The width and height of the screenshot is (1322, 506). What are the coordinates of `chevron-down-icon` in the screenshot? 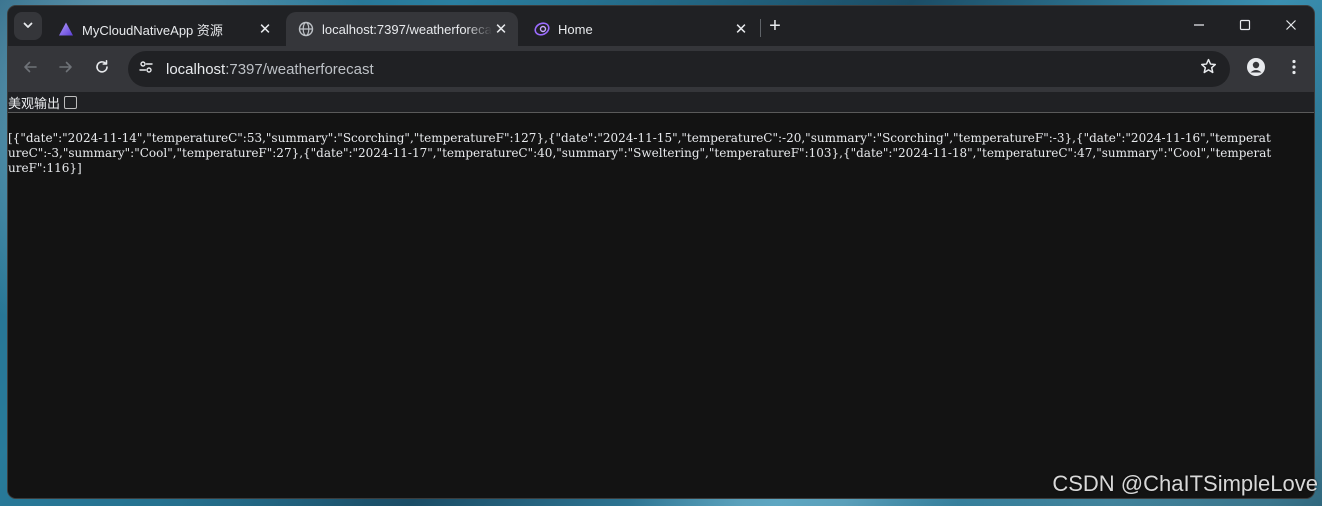 It's located at (28, 26).